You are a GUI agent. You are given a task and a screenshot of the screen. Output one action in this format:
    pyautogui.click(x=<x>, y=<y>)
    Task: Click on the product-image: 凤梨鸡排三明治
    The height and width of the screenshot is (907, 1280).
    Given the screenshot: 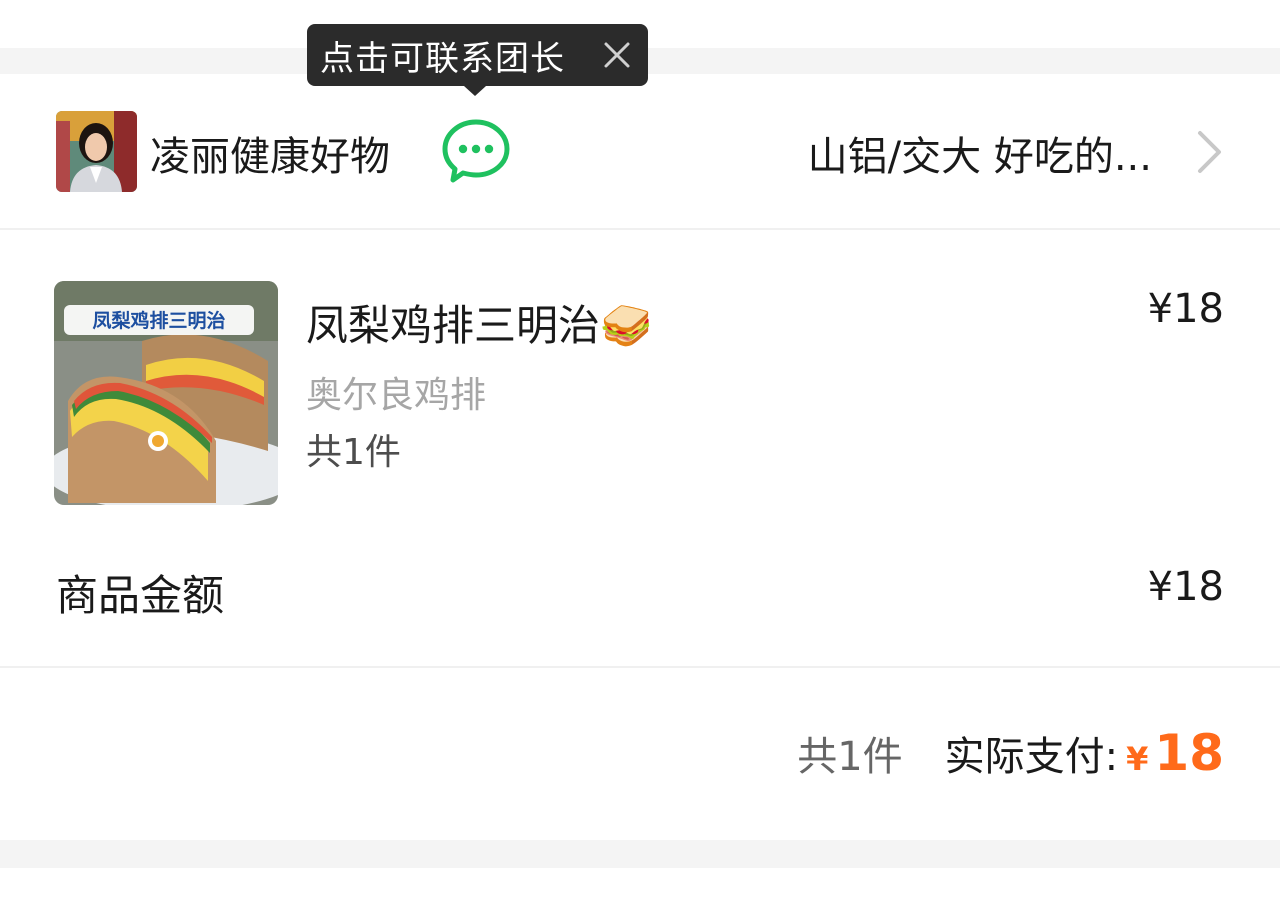 What is the action you would take?
    pyautogui.click(x=166, y=393)
    